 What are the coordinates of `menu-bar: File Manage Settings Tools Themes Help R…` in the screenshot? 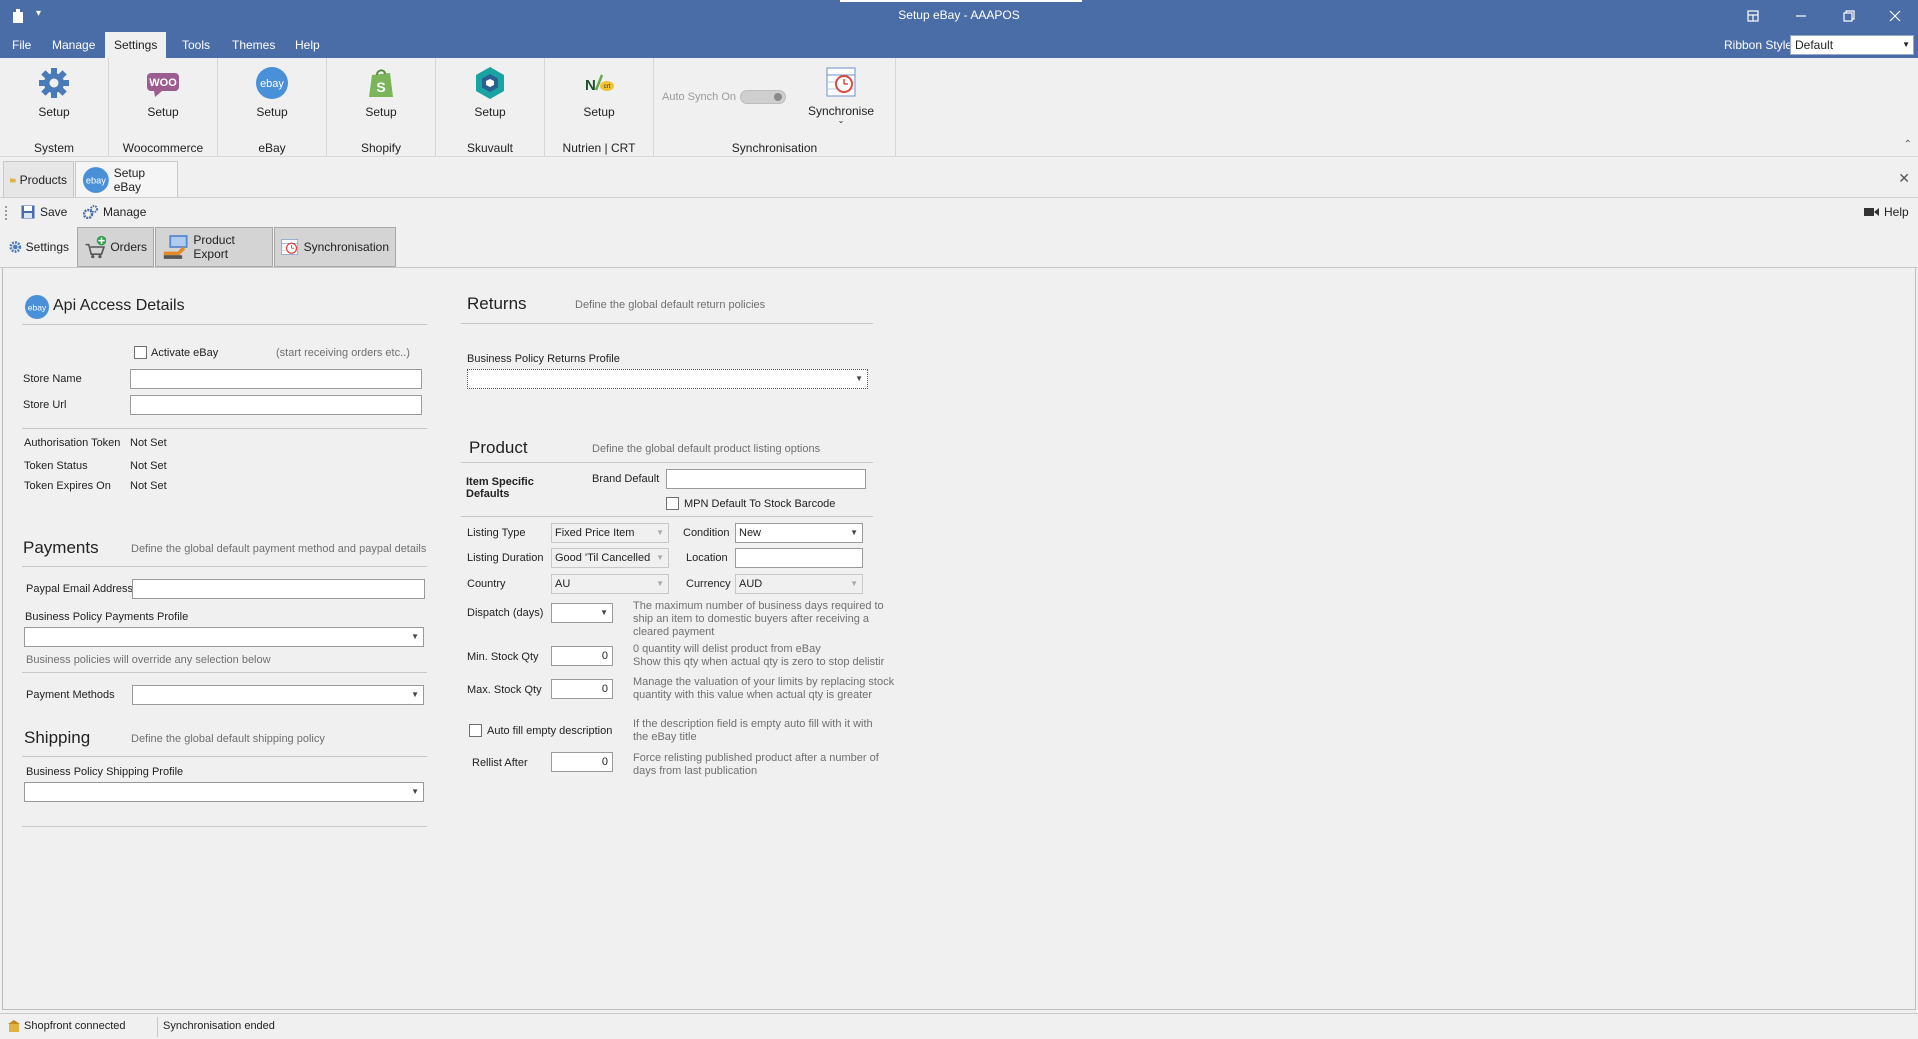 It's located at (959, 45).